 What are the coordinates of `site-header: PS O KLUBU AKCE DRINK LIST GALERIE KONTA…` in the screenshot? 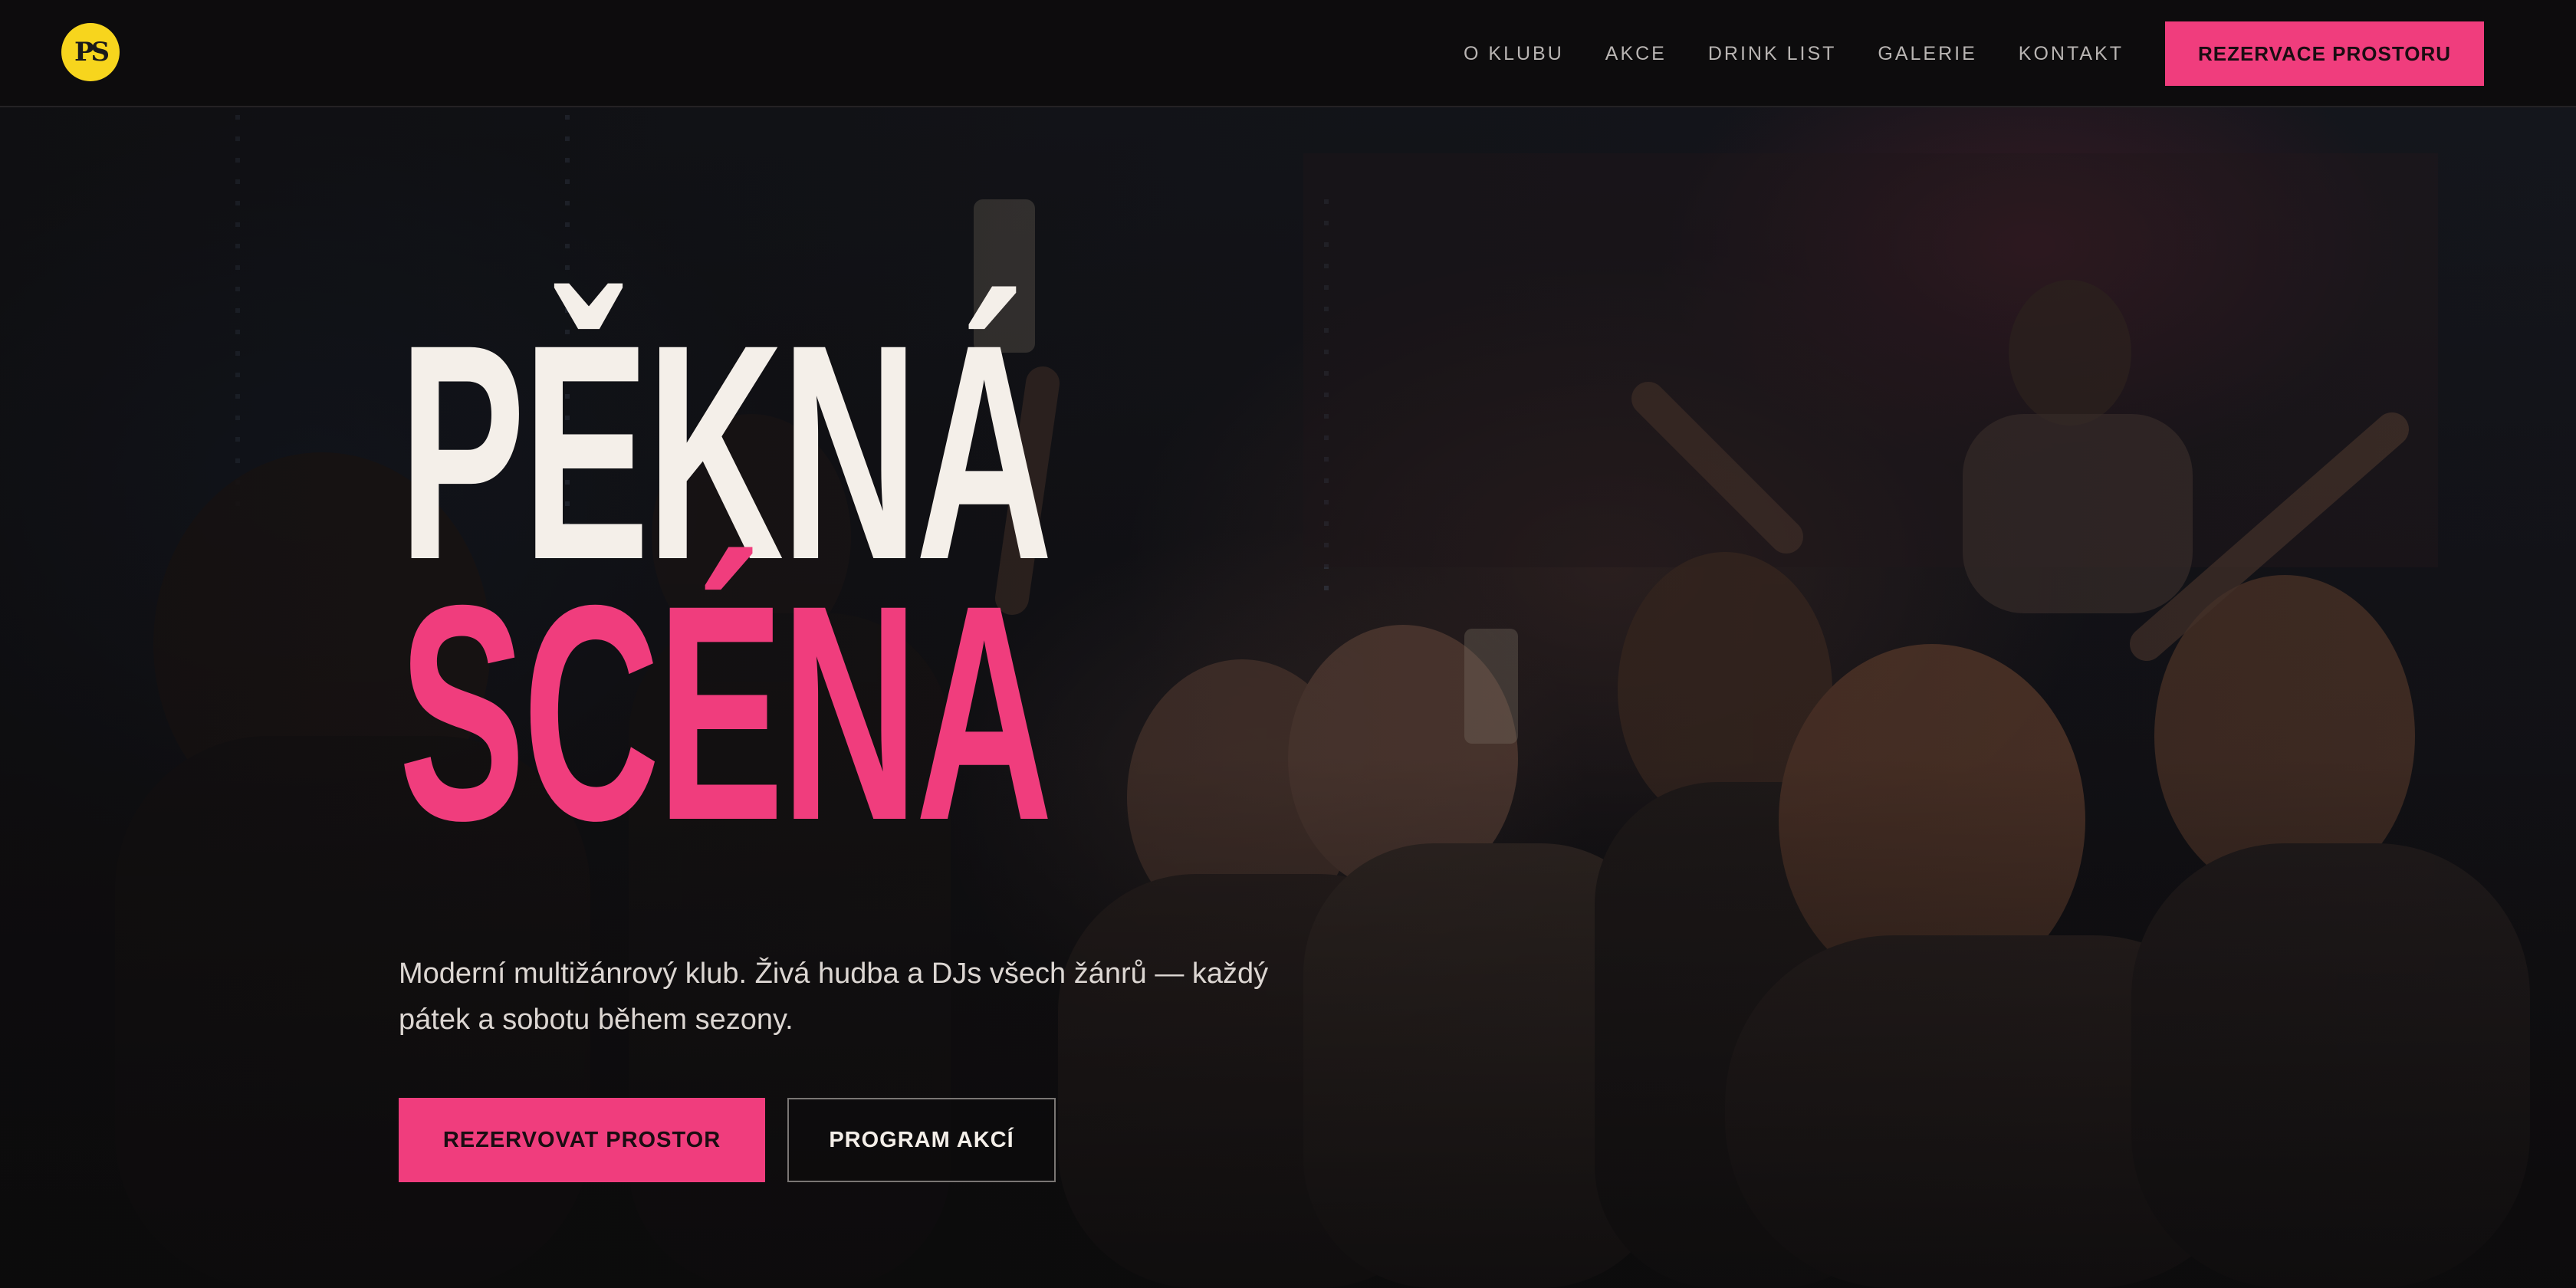 It's located at (1288, 53).